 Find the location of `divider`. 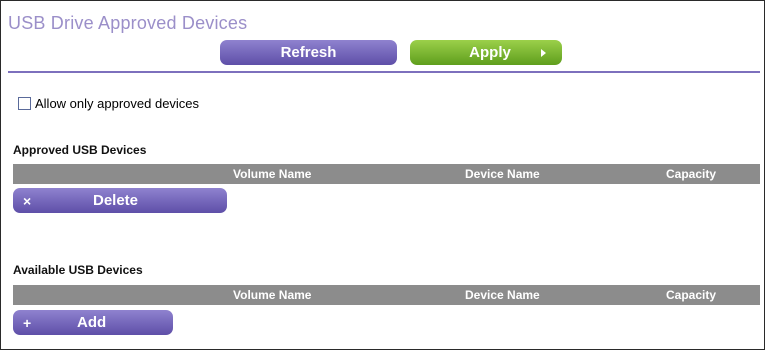

divider is located at coordinates (384, 72).